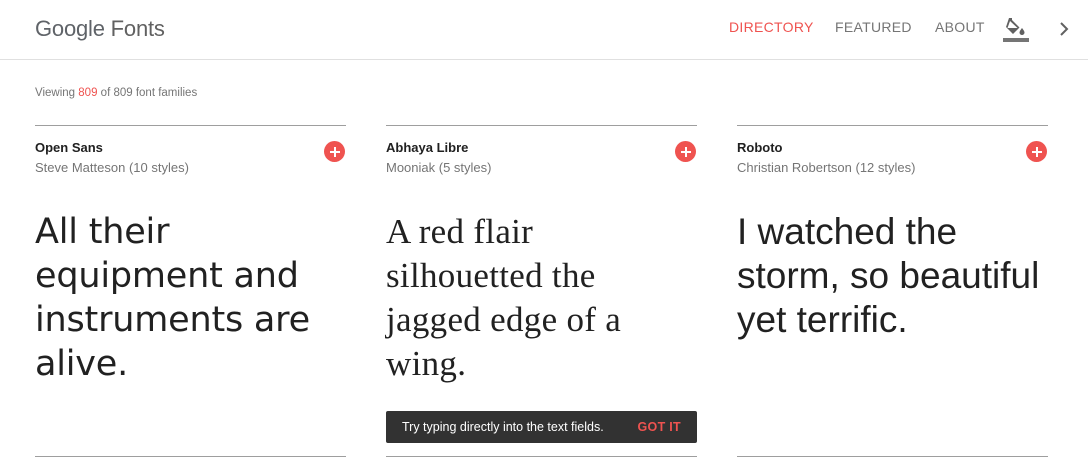 The image size is (1088, 457). I want to click on viewing-count-text: Viewing 809 of 809 font families, so click(116, 93).